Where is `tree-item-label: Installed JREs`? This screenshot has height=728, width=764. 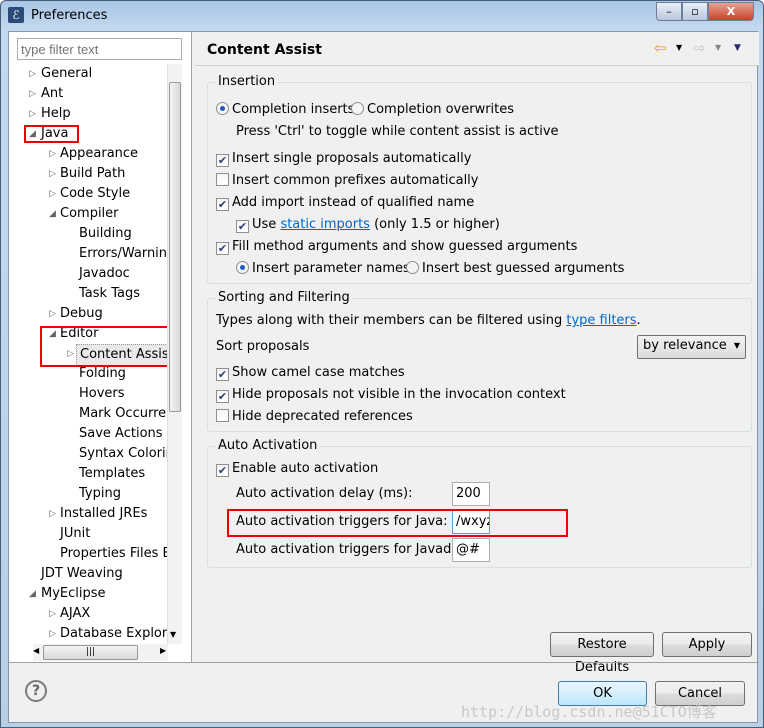 tree-item-label: Installed JREs is located at coordinates (104, 513).